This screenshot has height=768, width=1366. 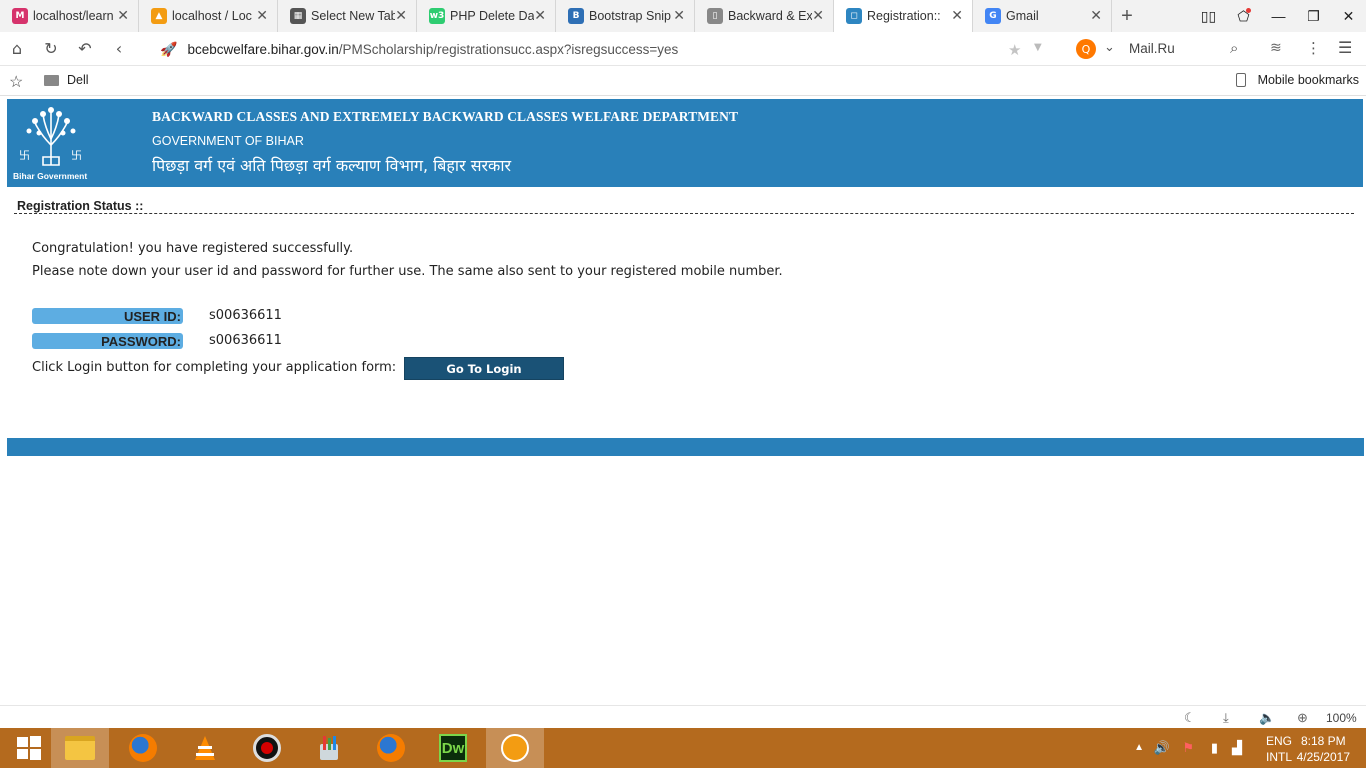 What do you see at coordinates (1323, 749) in the screenshot?
I see `clock: 8:18 PM 4/25/2017` at bounding box center [1323, 749].